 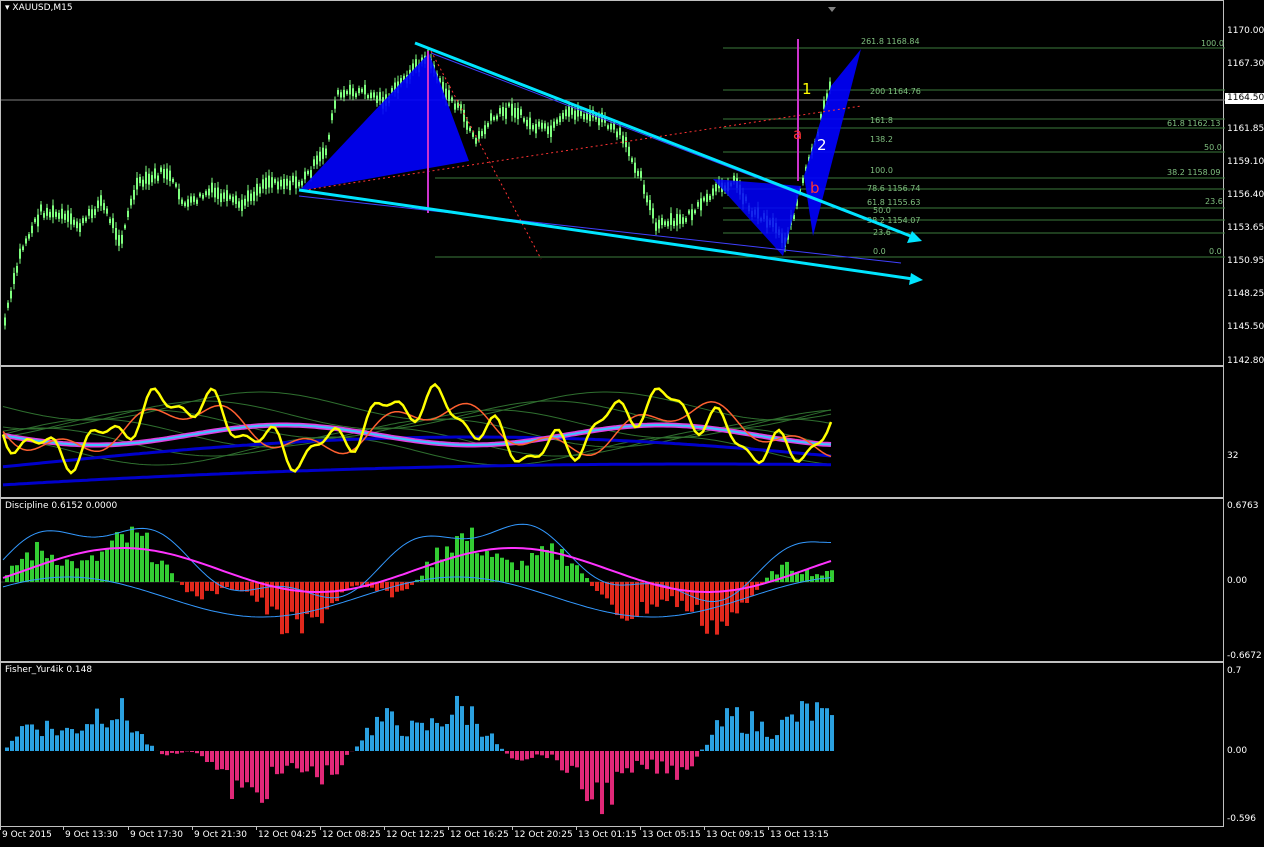 What do you see at coordinates (415, 835) in the screenshot?
I see `time-axis-label: 12 Oct 12:25` at bounding box center [415, 835].